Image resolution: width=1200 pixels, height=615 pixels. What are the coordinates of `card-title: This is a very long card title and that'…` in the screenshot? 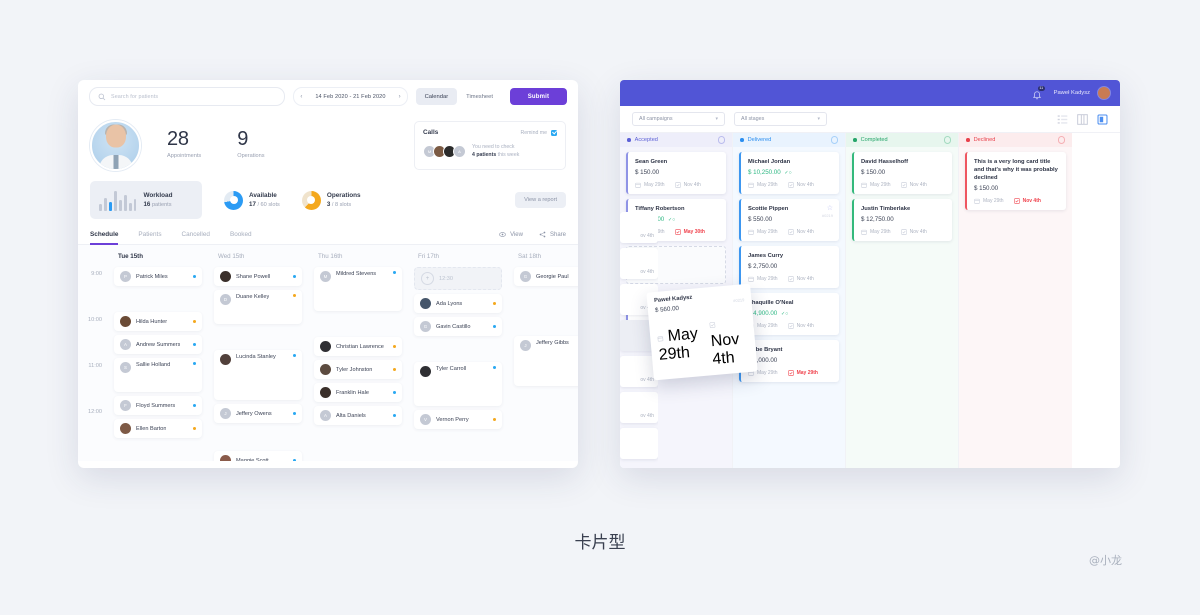 It's located at (1016, 170).